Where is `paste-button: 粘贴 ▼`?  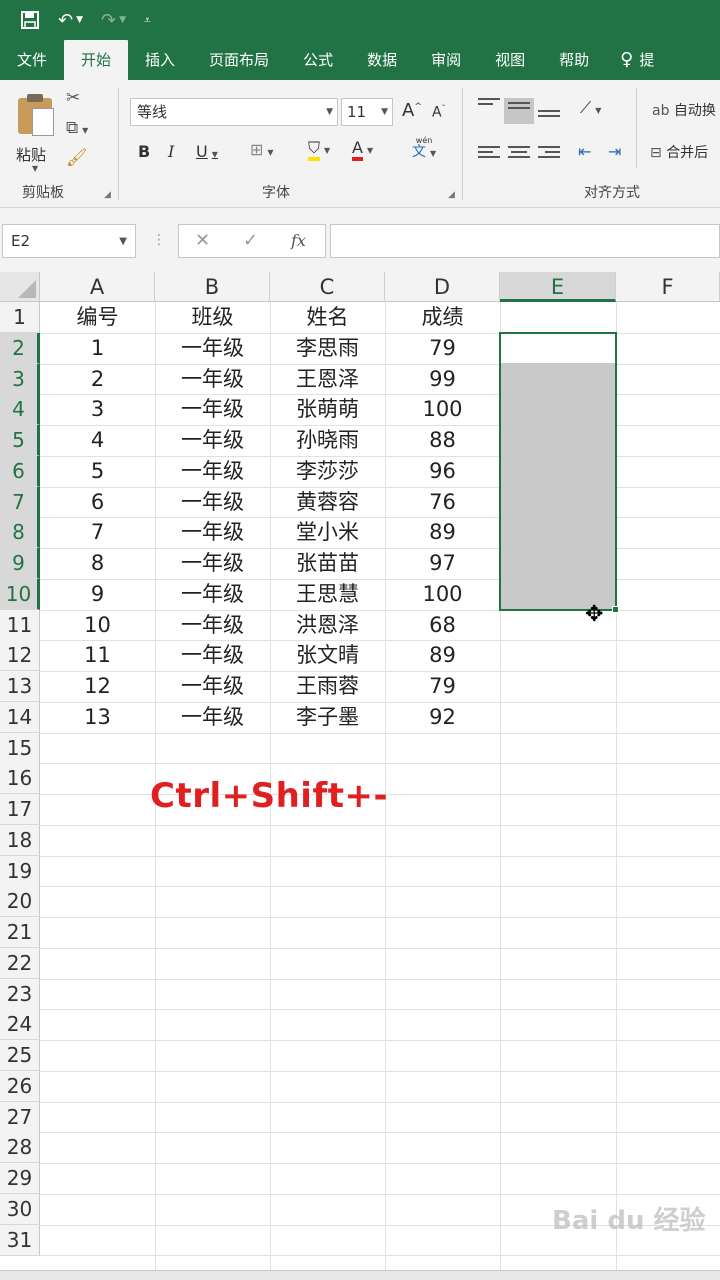 paste-button: 粘贴 ▼ is located at coordinates (36, 132).